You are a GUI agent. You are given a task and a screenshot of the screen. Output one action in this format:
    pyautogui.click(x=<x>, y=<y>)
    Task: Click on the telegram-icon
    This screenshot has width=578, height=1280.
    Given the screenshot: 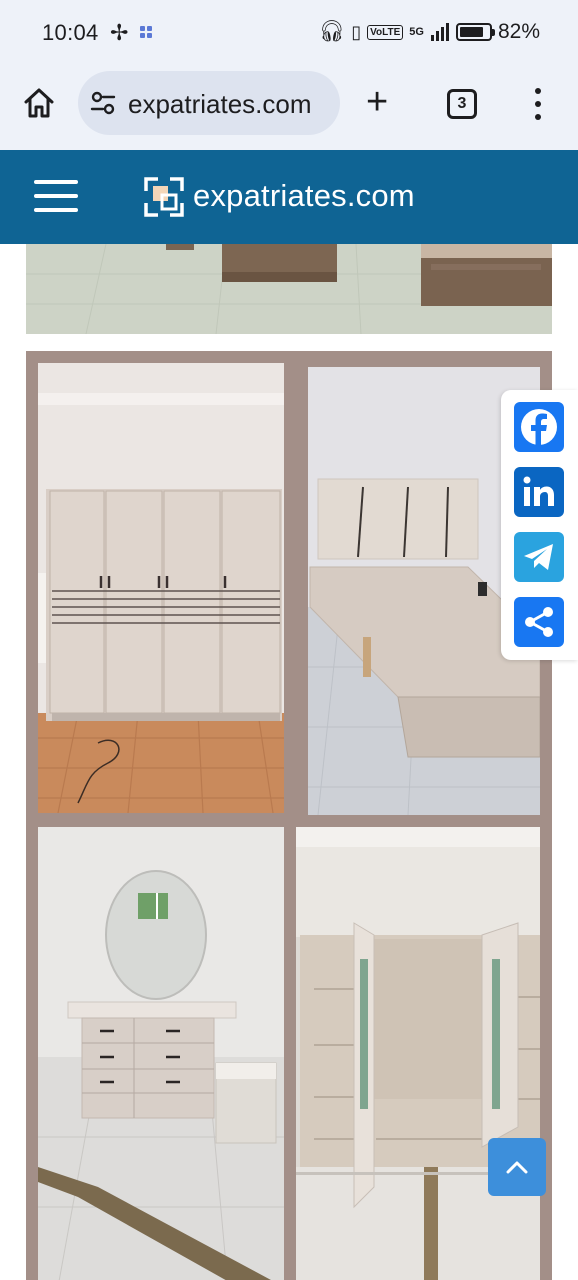 What is the action you would take?
    pyautogui.click(x=538, y=557)
    